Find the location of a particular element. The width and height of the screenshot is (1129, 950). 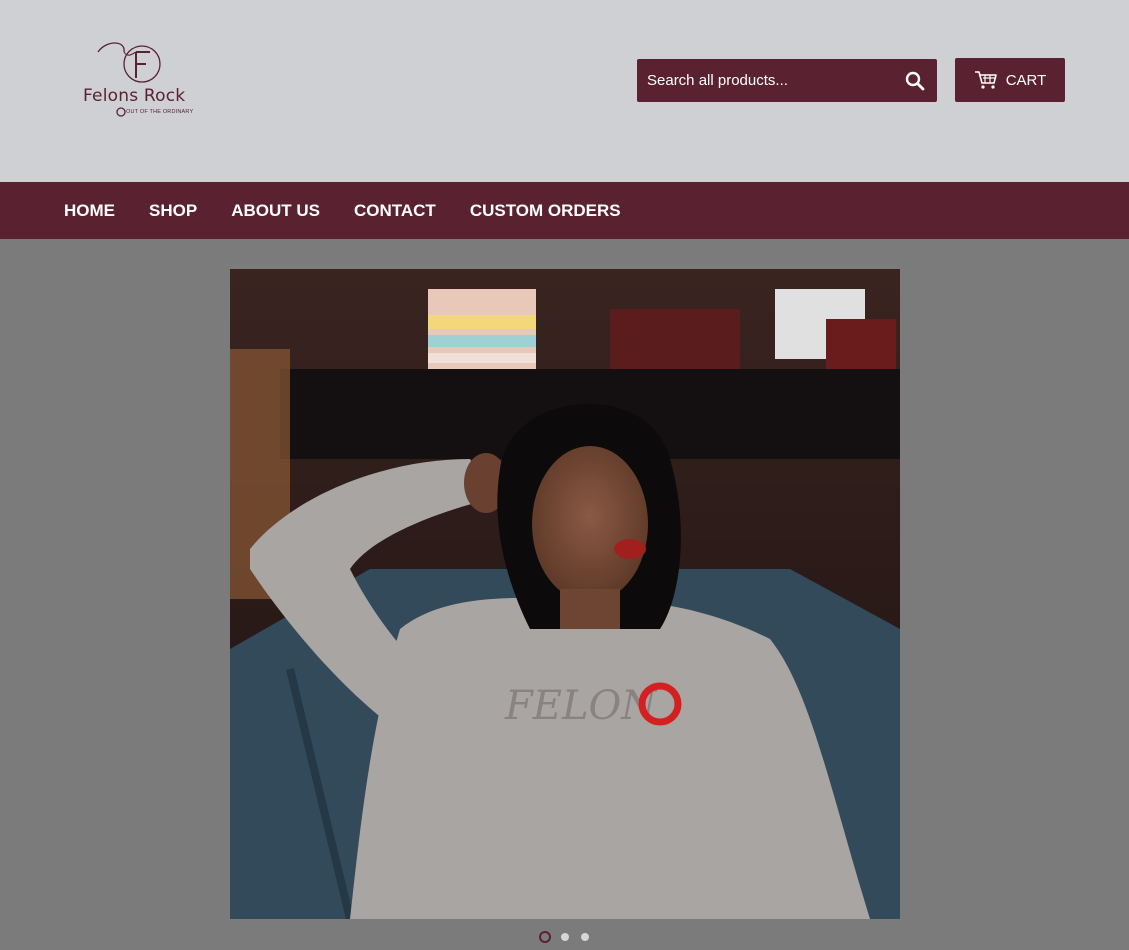

cart-button: CART is located at coordinates (1010, 80).